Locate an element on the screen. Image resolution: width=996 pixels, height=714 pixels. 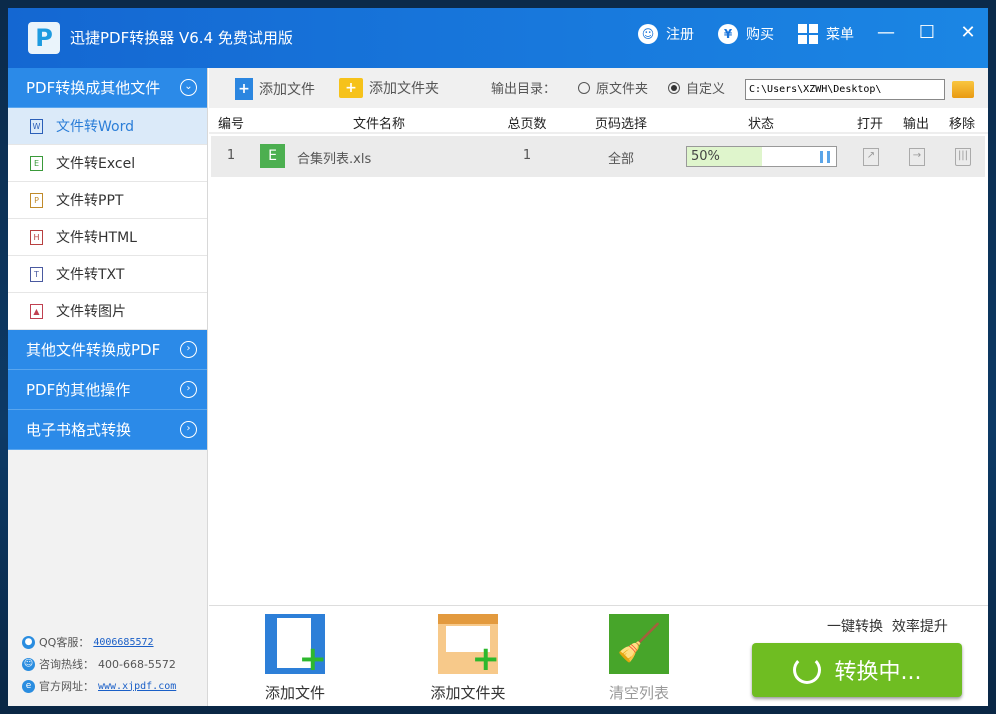
hotline-contact: ☺ 咨询热线： 400-668-5572 is located at coordinates (99, 664).